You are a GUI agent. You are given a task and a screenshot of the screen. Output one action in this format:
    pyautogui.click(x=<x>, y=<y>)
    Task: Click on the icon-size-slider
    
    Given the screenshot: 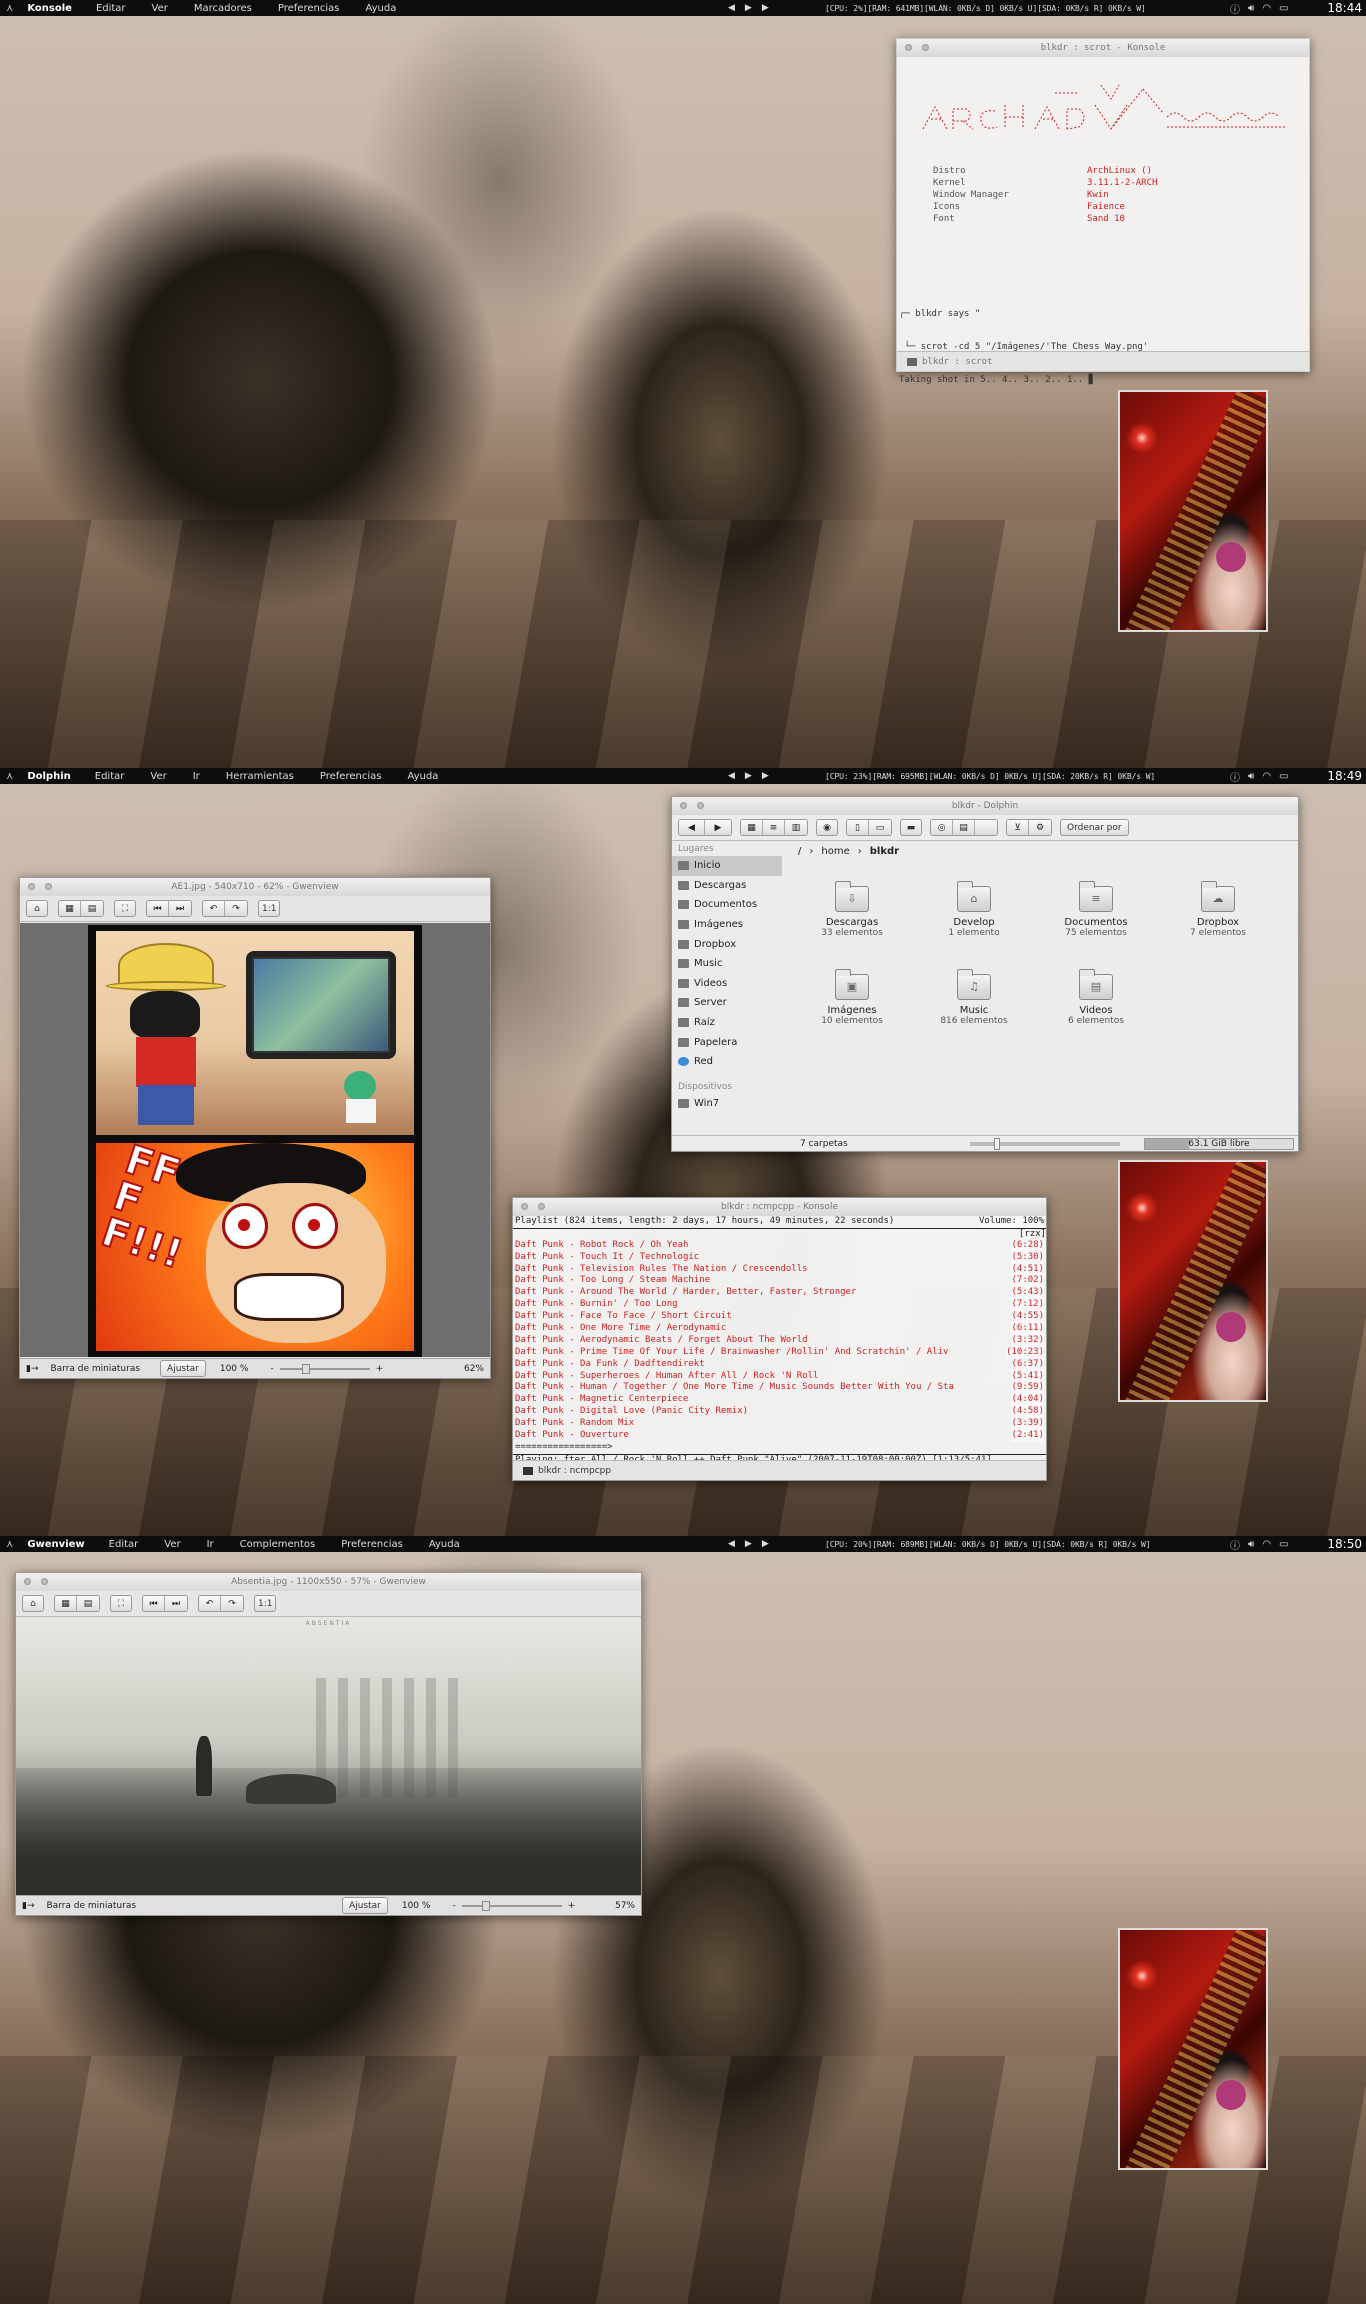 What is the action you would take?
    pyautogui.click(x=1045, y=1143)
    